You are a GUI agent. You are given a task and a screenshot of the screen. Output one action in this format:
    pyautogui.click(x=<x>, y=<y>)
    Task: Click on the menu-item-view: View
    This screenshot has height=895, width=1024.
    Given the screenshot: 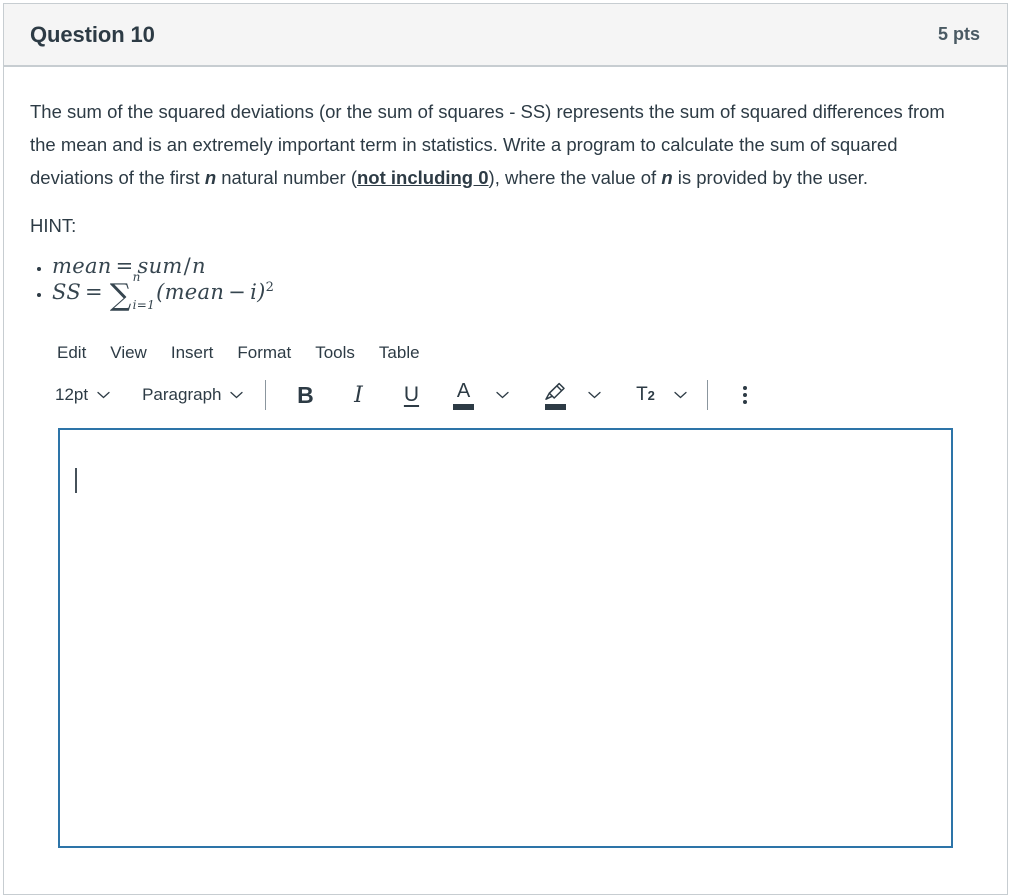 What is the action you would take?
    pyautogui.click(x=128, y=353)
    